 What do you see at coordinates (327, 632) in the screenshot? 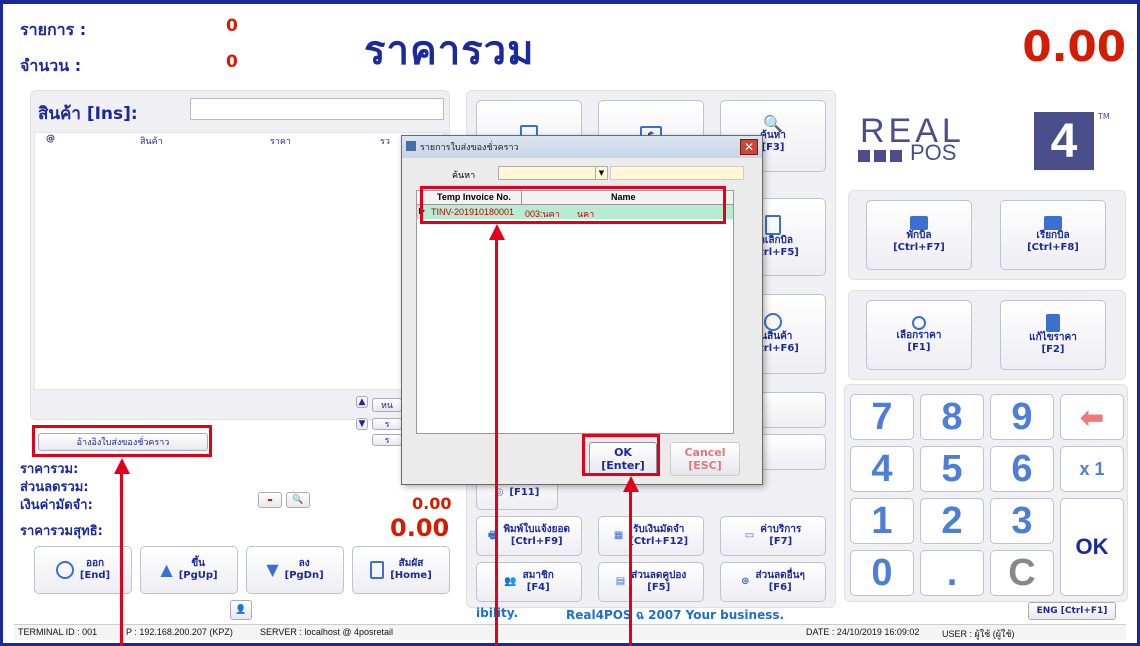
I see `status-server: SERVER : localhost @ 4posretail` at bounding box center [327, 632].